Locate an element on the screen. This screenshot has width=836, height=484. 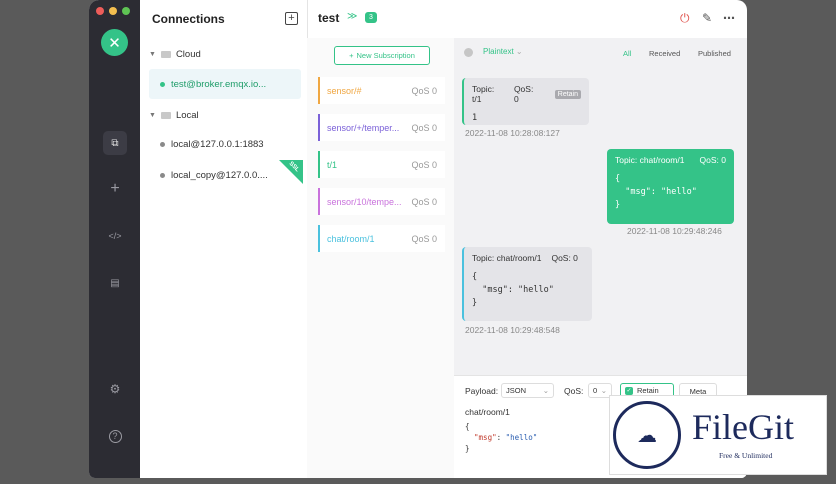
retain-label: Retain is located at coordinates (648, 390).